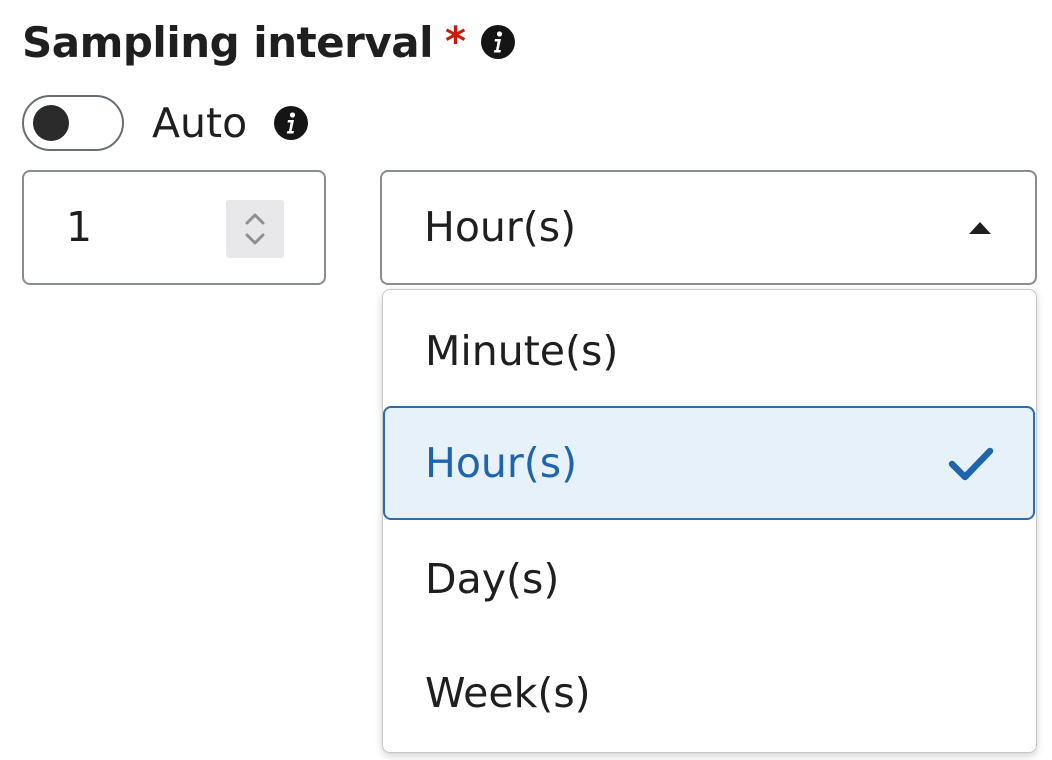 Image resolution: width=1052 pixels, height=760 pixels. I want to click on check-icon, so click(971, 464).